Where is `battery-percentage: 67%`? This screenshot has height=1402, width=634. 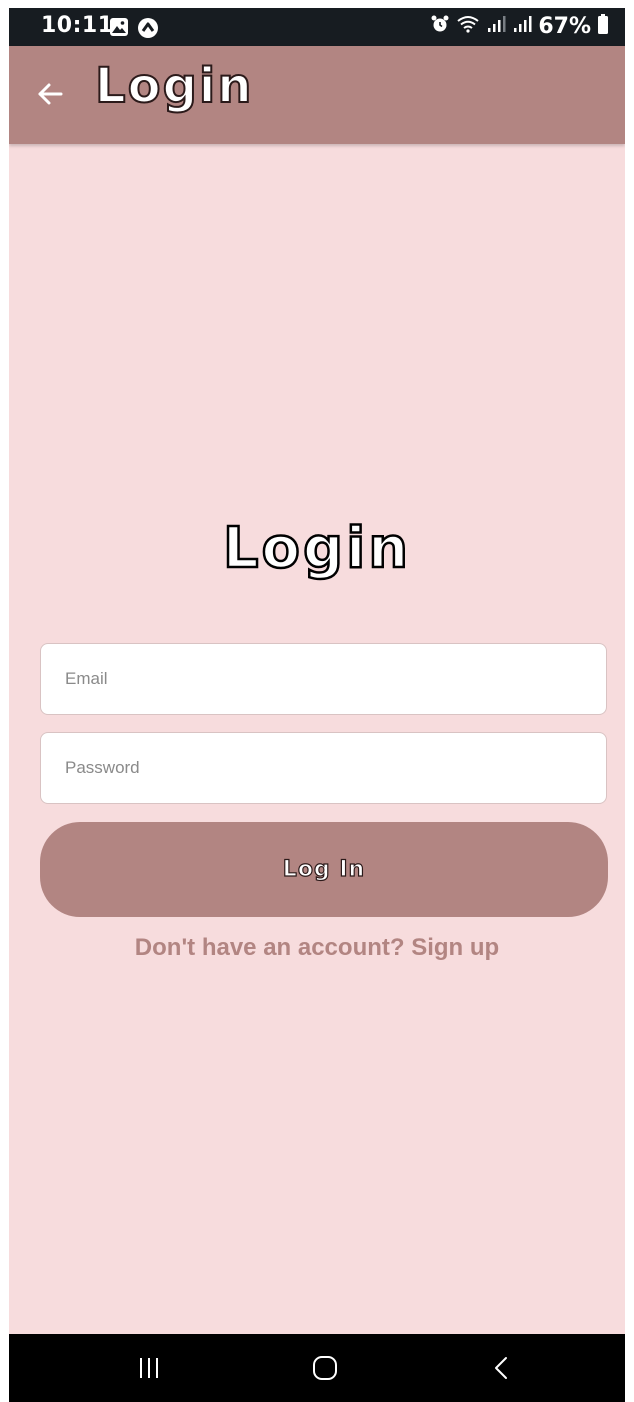 battery-percentage: 67% is located at coordinates (564, 26).